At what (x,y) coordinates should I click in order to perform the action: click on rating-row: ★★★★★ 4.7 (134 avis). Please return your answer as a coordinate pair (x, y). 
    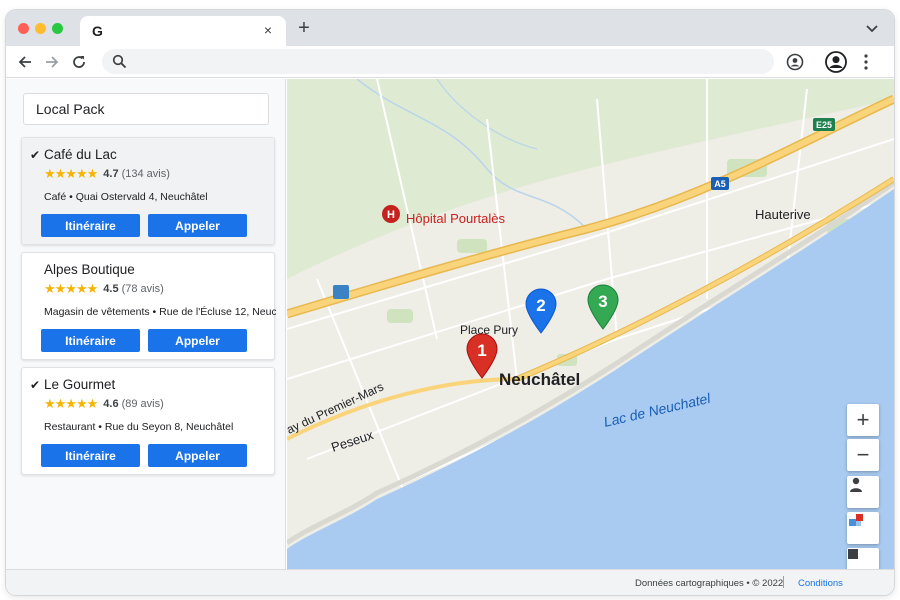
    Looking at the image, I should click on (107, 173).